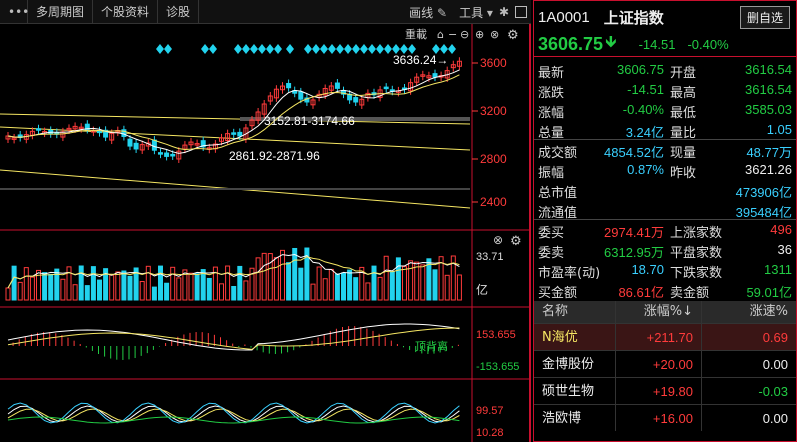  I want to click on minimize-icon: −, so click(452, 34).